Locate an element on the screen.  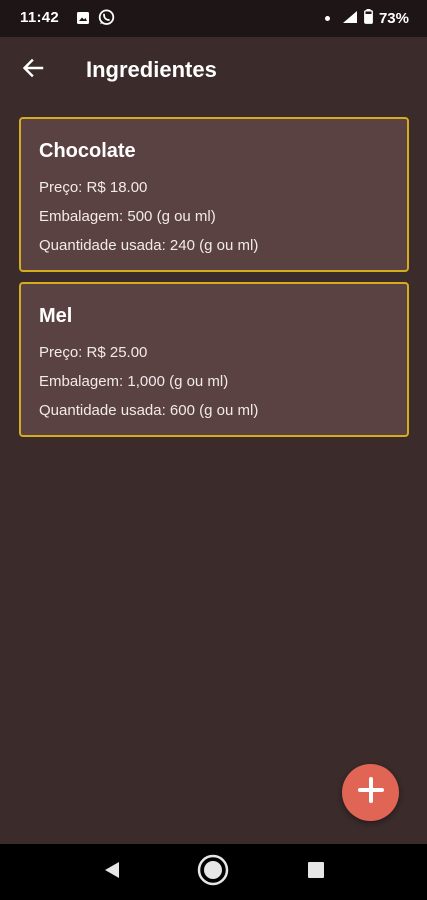
ingredient-name: Mel is located at coordinates (56, 316).